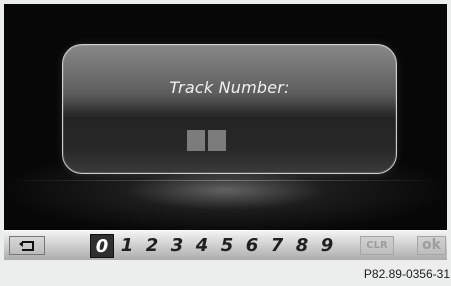  I want to click on numeric-keypad-bar: 0 1 2 3 4 5 6 7 8 9 CLR ok, so click(225, 245).